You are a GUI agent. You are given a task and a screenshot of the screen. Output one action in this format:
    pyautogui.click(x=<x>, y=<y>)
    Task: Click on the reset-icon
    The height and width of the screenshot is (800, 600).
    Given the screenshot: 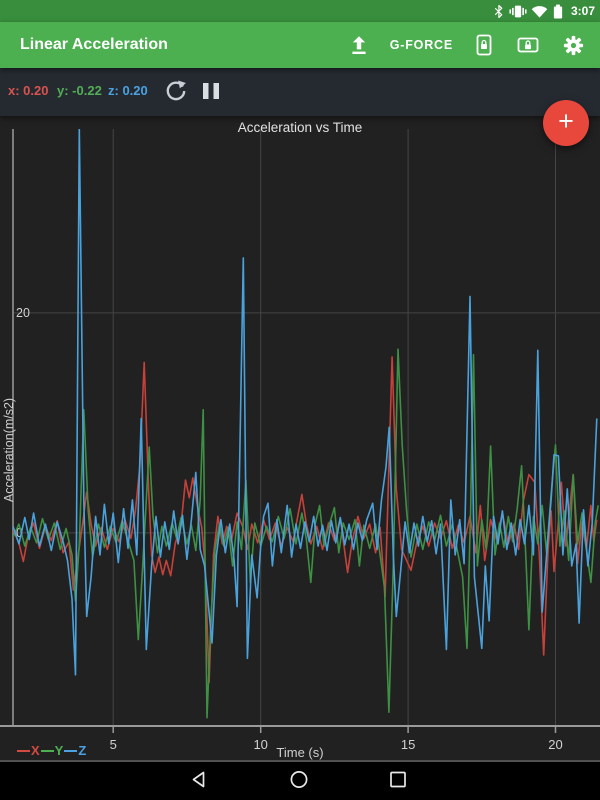 What is the action you would take?
    pyautogui.click(x=176, y=90)
    